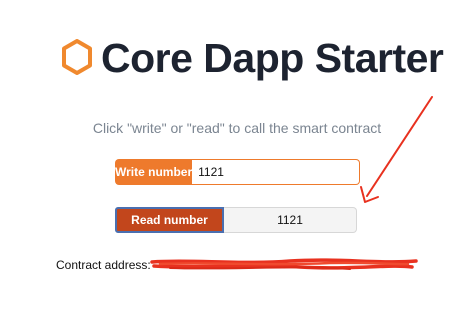  I want to click on read-number-group: Read number 1121, so click(236, 220).